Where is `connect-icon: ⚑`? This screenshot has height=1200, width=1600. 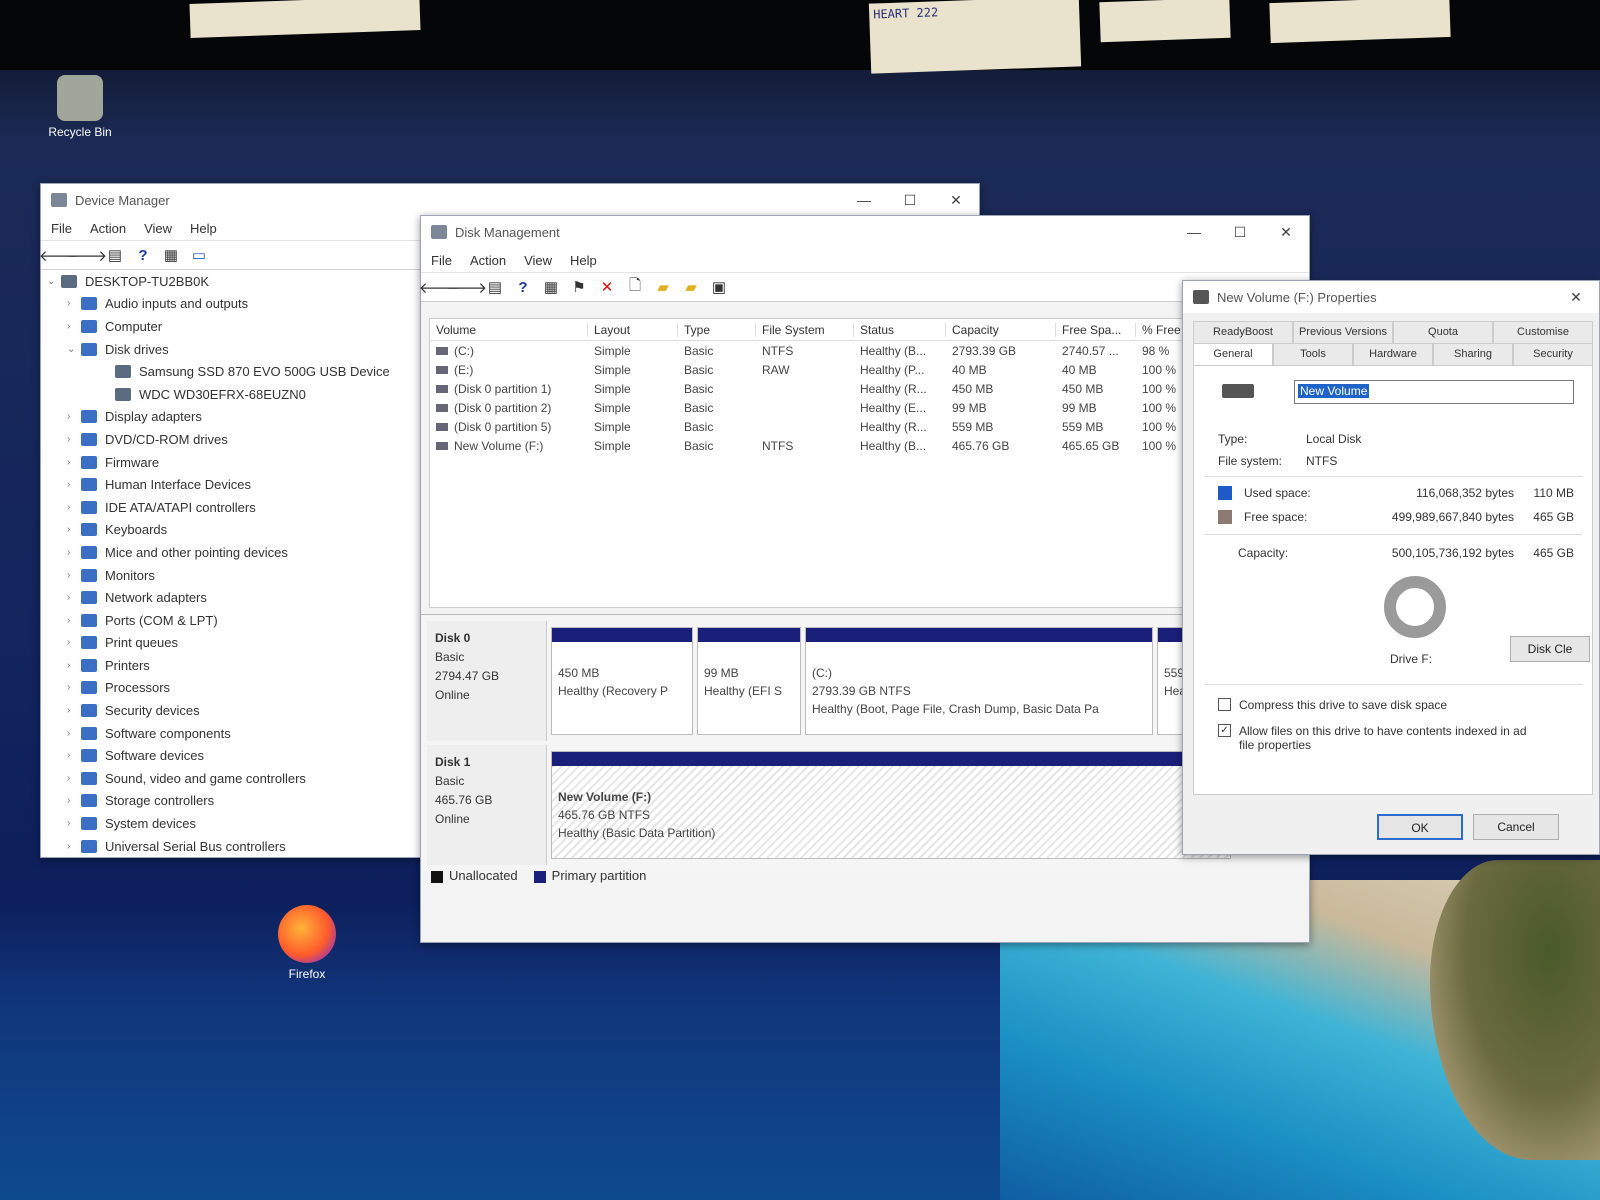
connect-icon: ⚑ is located at coordinates (579, 287).